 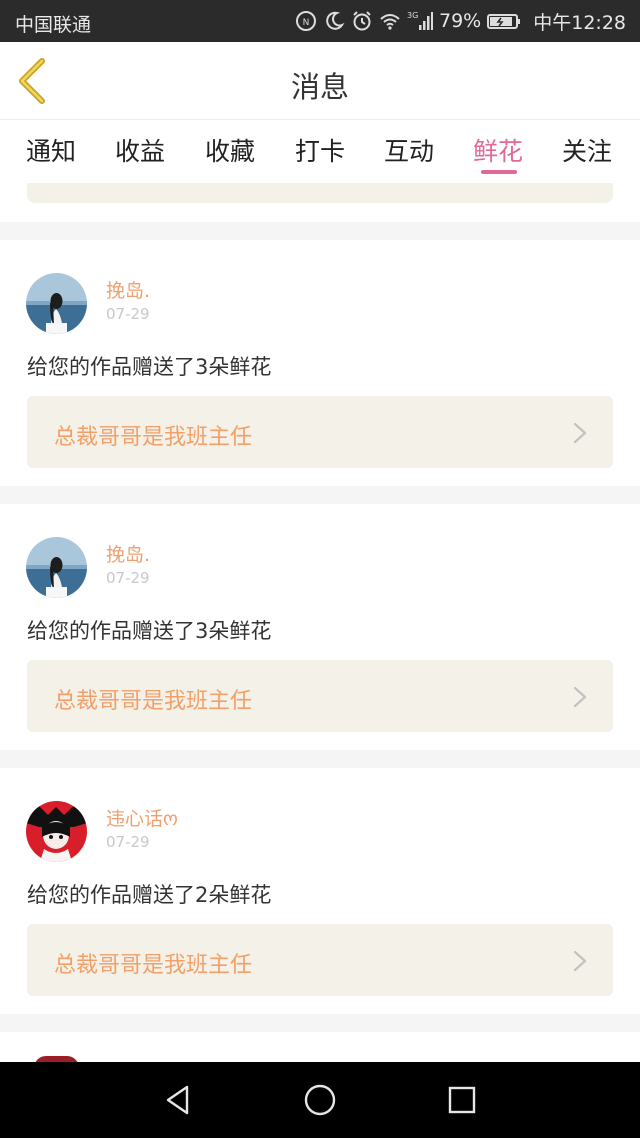 I want to click on previous-work-link-card, so click(x=320, y=193).